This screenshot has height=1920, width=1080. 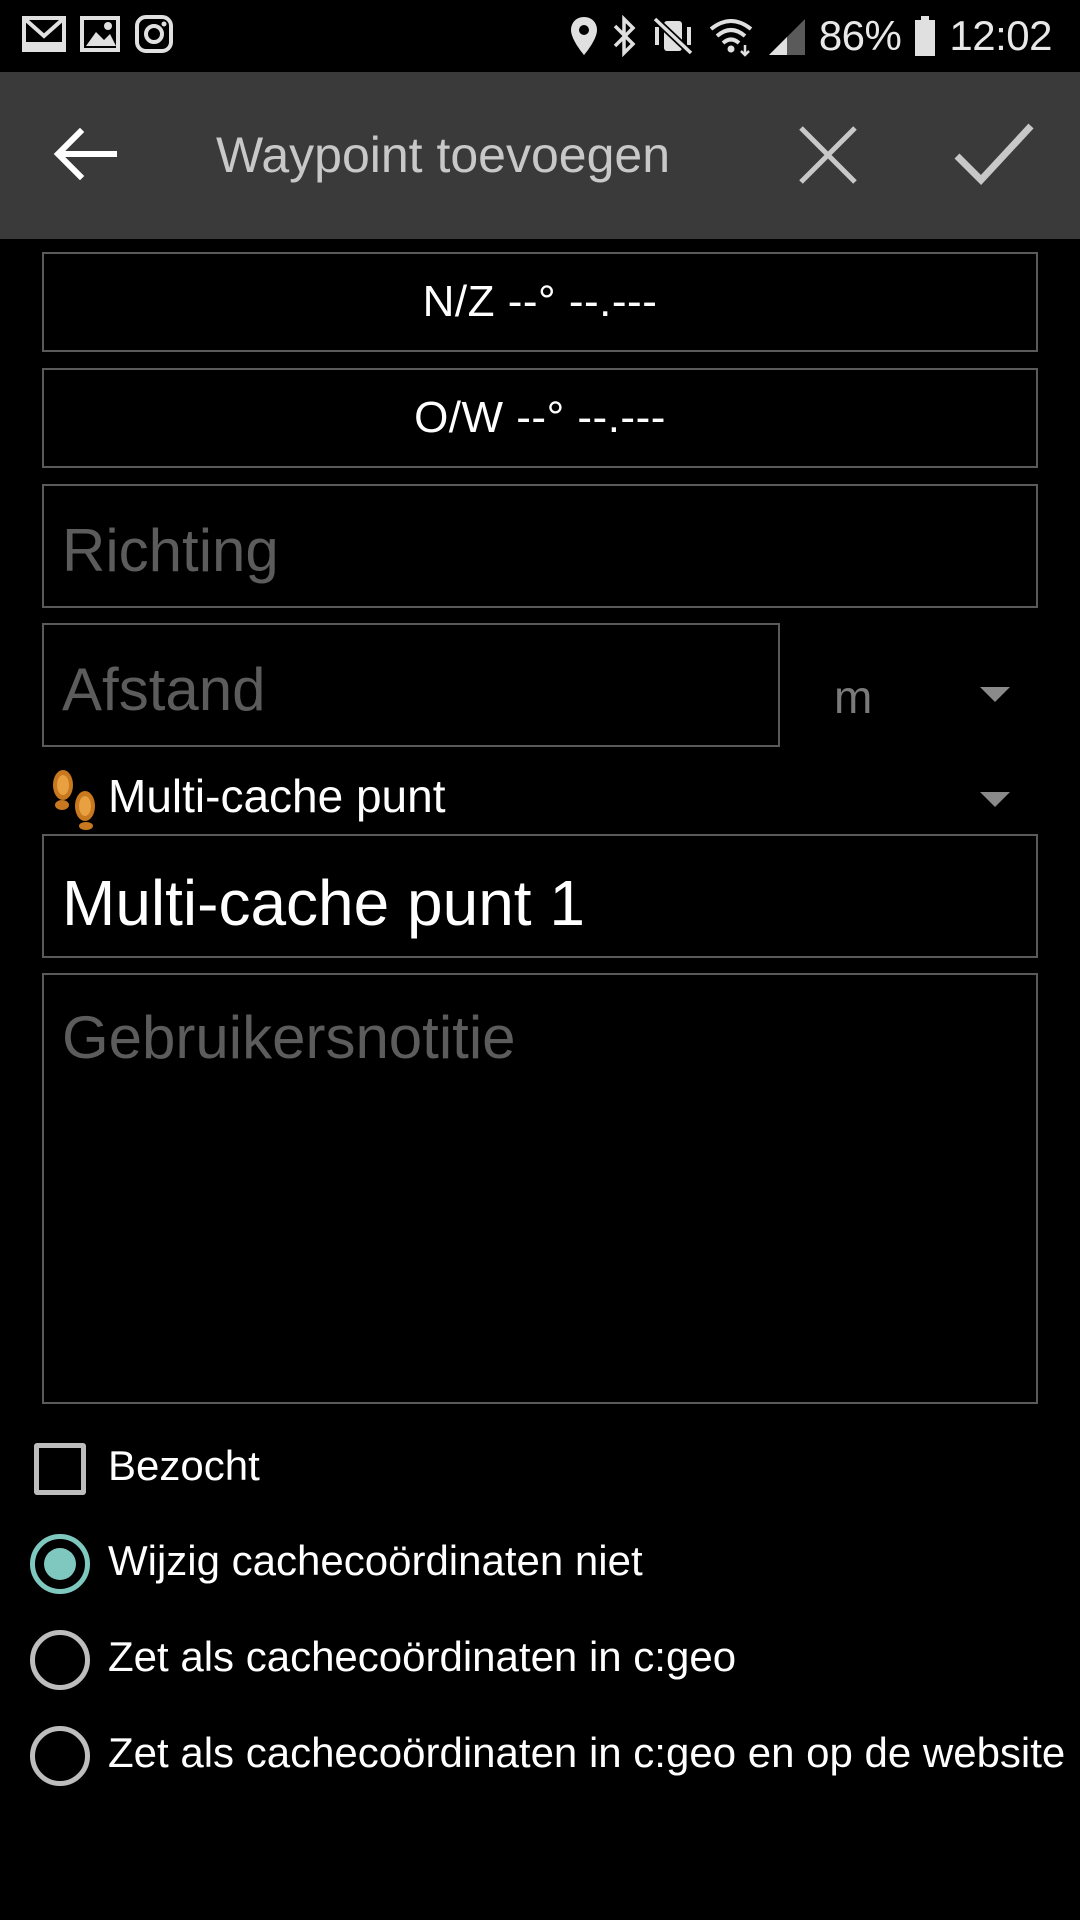 What do you see at coordinates (731, 38) in the screenshot?
I see `wifi-icon` at bounding box center [731, 38].